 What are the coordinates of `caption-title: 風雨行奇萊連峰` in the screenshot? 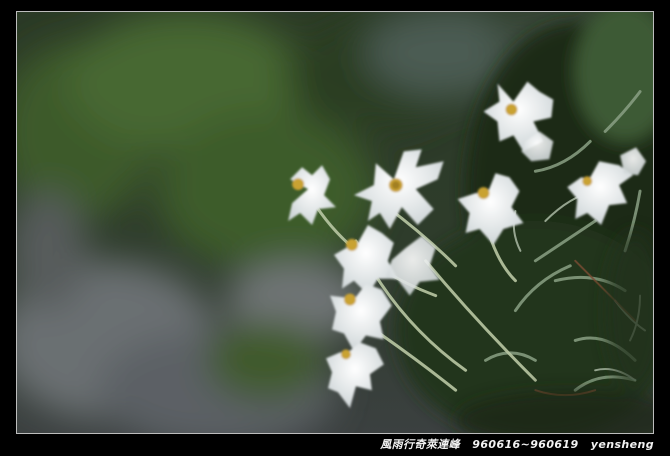 It's located at (420, 444).